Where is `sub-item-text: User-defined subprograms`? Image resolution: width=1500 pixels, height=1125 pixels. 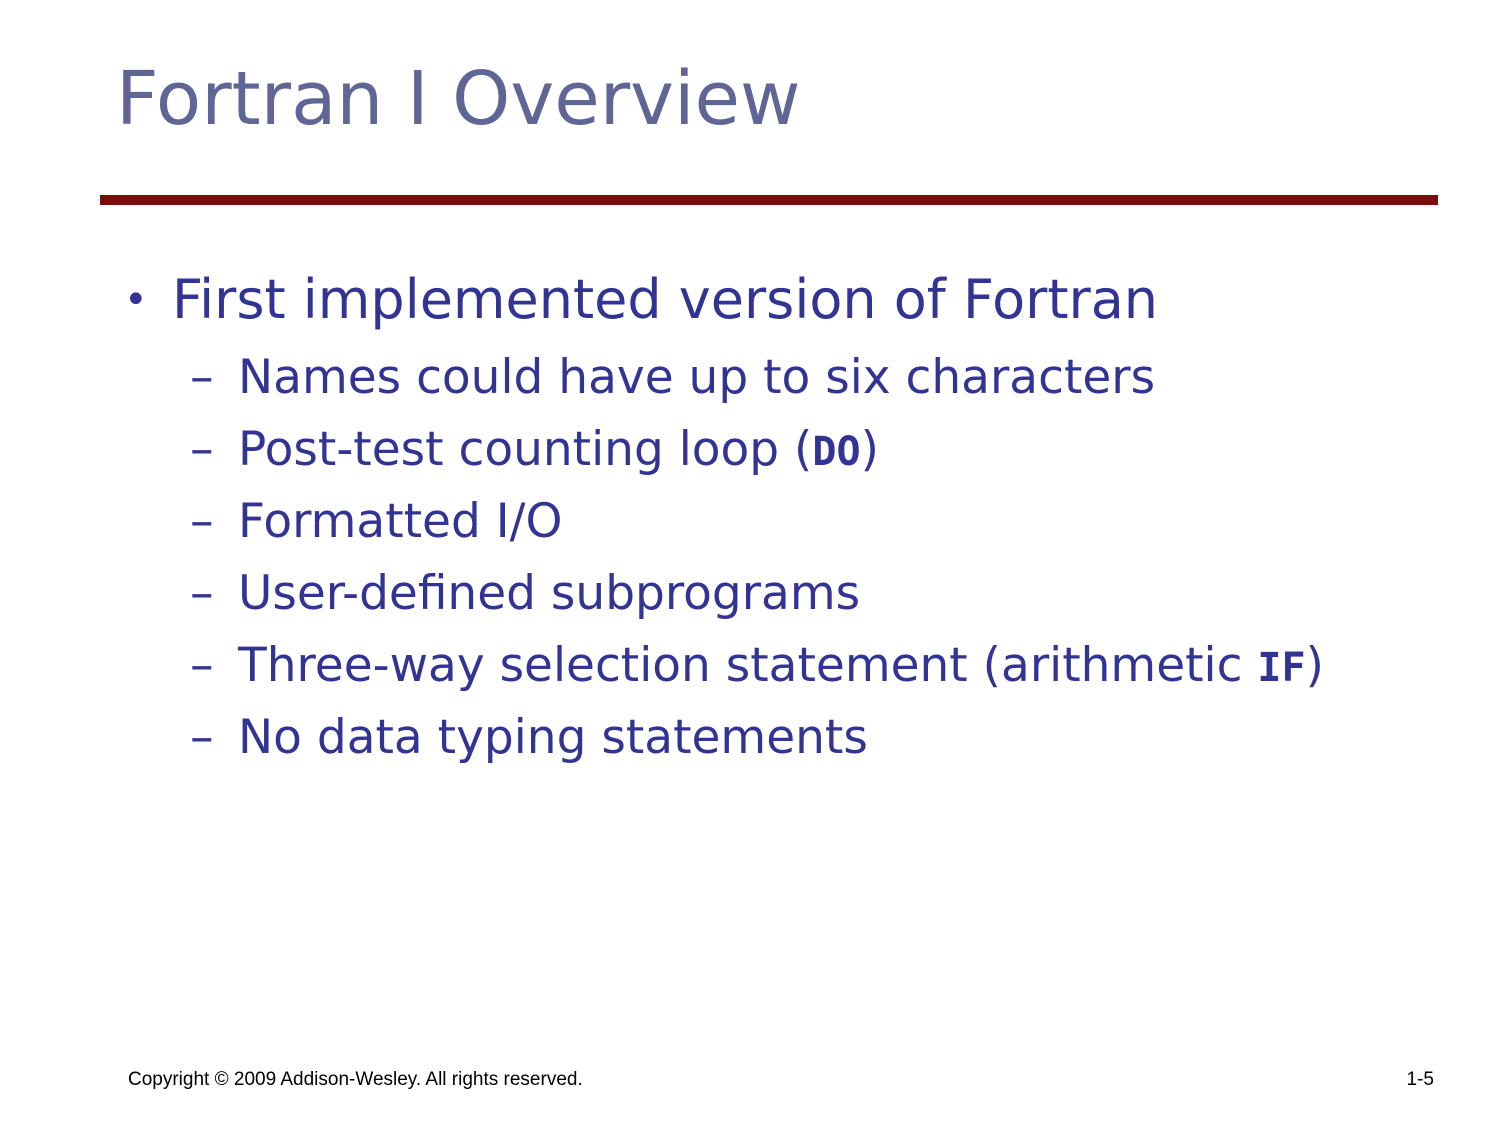
sub-item-text: User-defined subprograms is located at coordinates (549, 595).